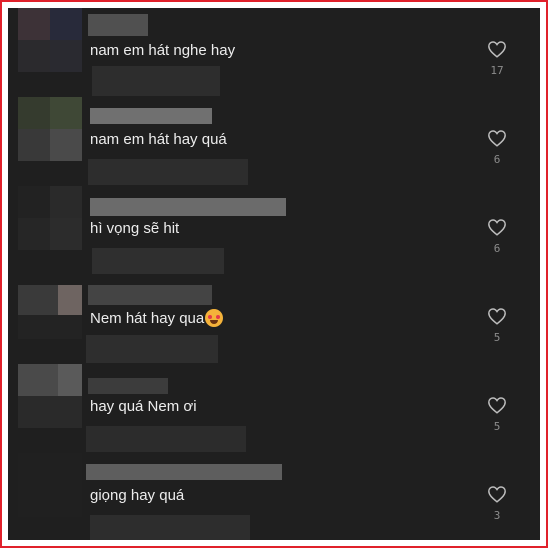  What do you see at coordinates (214, 318) in the screenshot?
I see `smiling-face-with-hearts-icon` at bounding box center [214, 318].